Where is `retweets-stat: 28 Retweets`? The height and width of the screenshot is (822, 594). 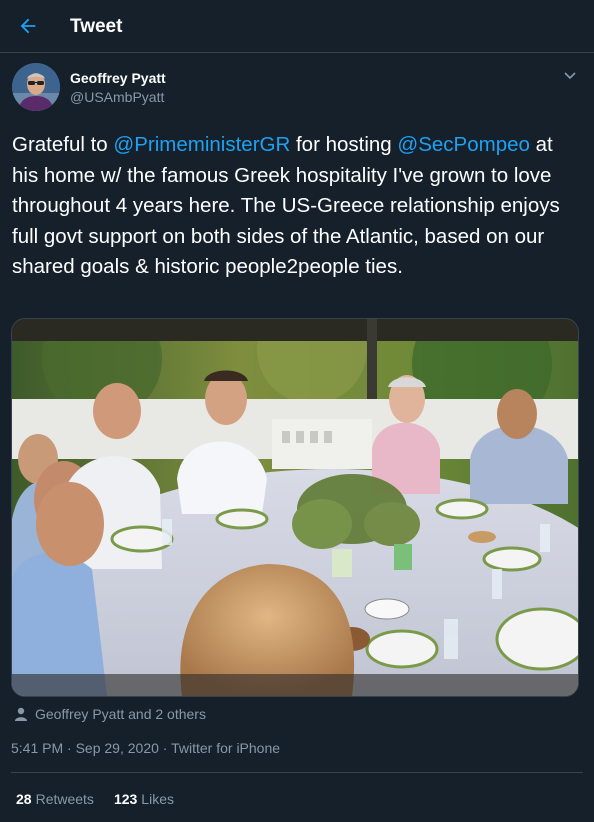 retweets-stat: 28 Retweets is located at coordinates (55, 799).